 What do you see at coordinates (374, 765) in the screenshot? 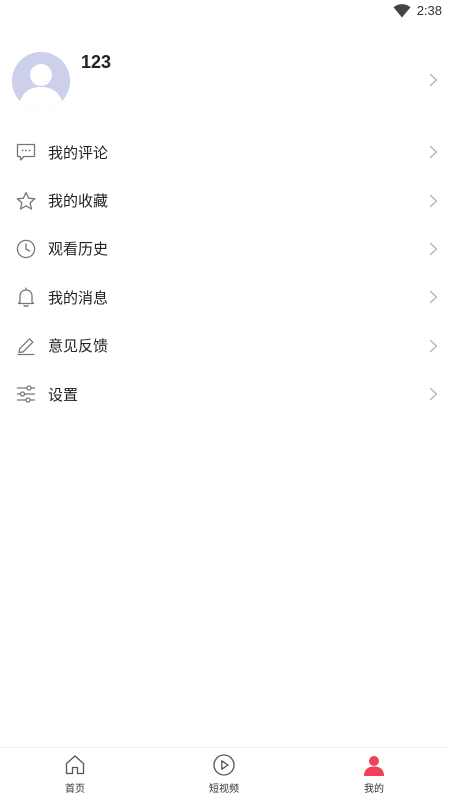
I see `user-icon` at bounding box center [374, 765].